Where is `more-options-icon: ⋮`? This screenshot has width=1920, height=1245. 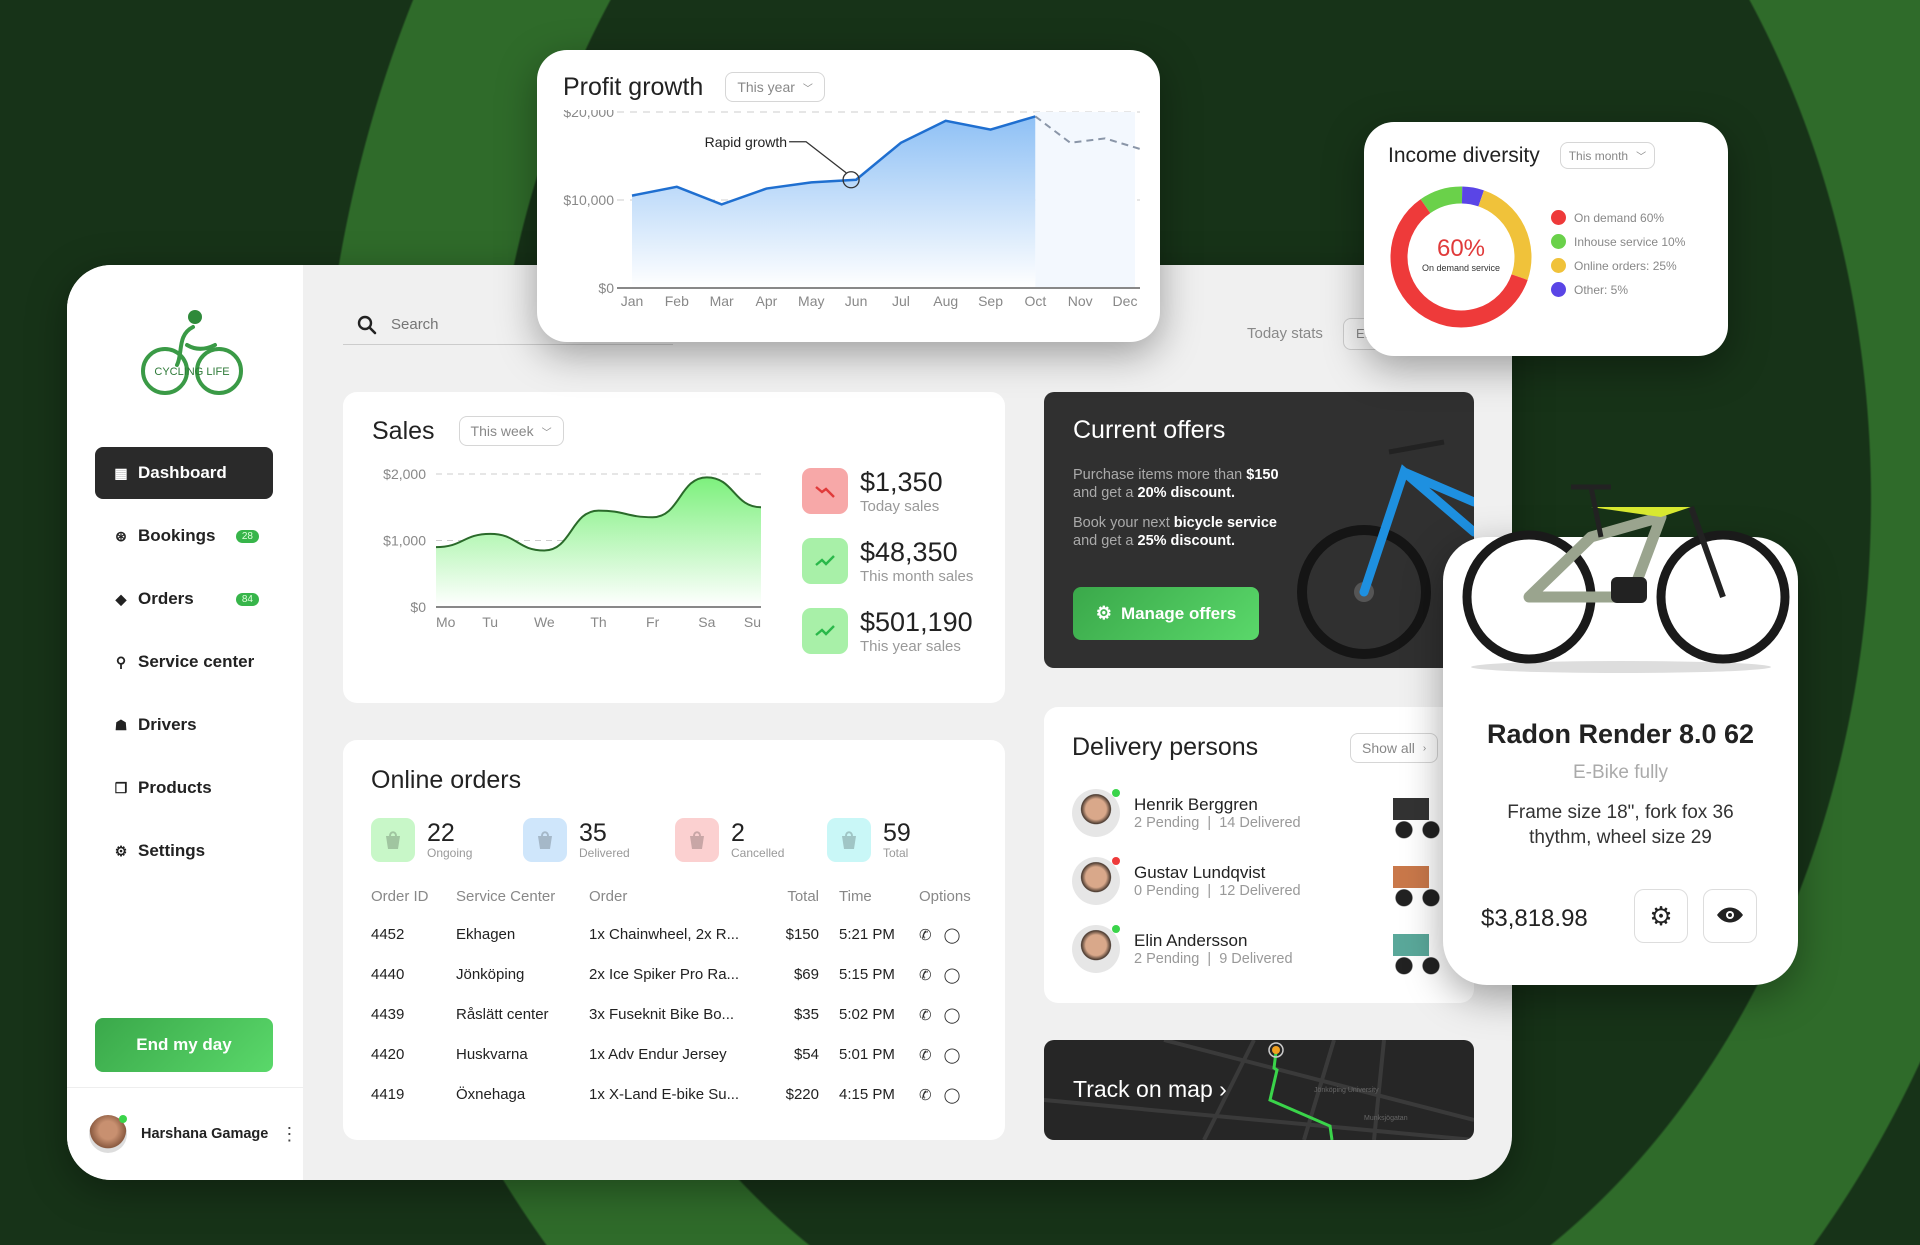 more-options-icon: ⋮ is located at coordinates (289, 1134).